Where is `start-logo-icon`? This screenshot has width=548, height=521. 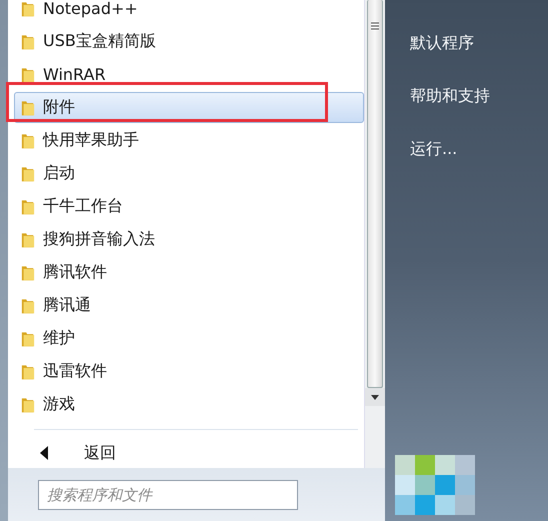 start-logo-icon is located at coordinates (435, 485).